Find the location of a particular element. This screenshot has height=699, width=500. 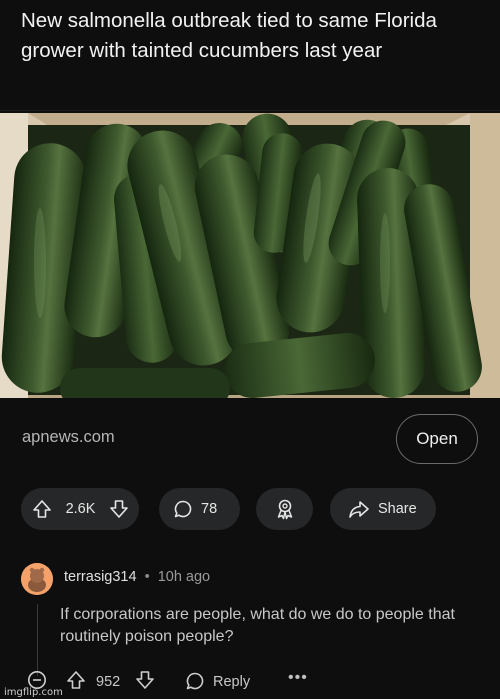

downvote-icon is located at coordinates (119, 509).